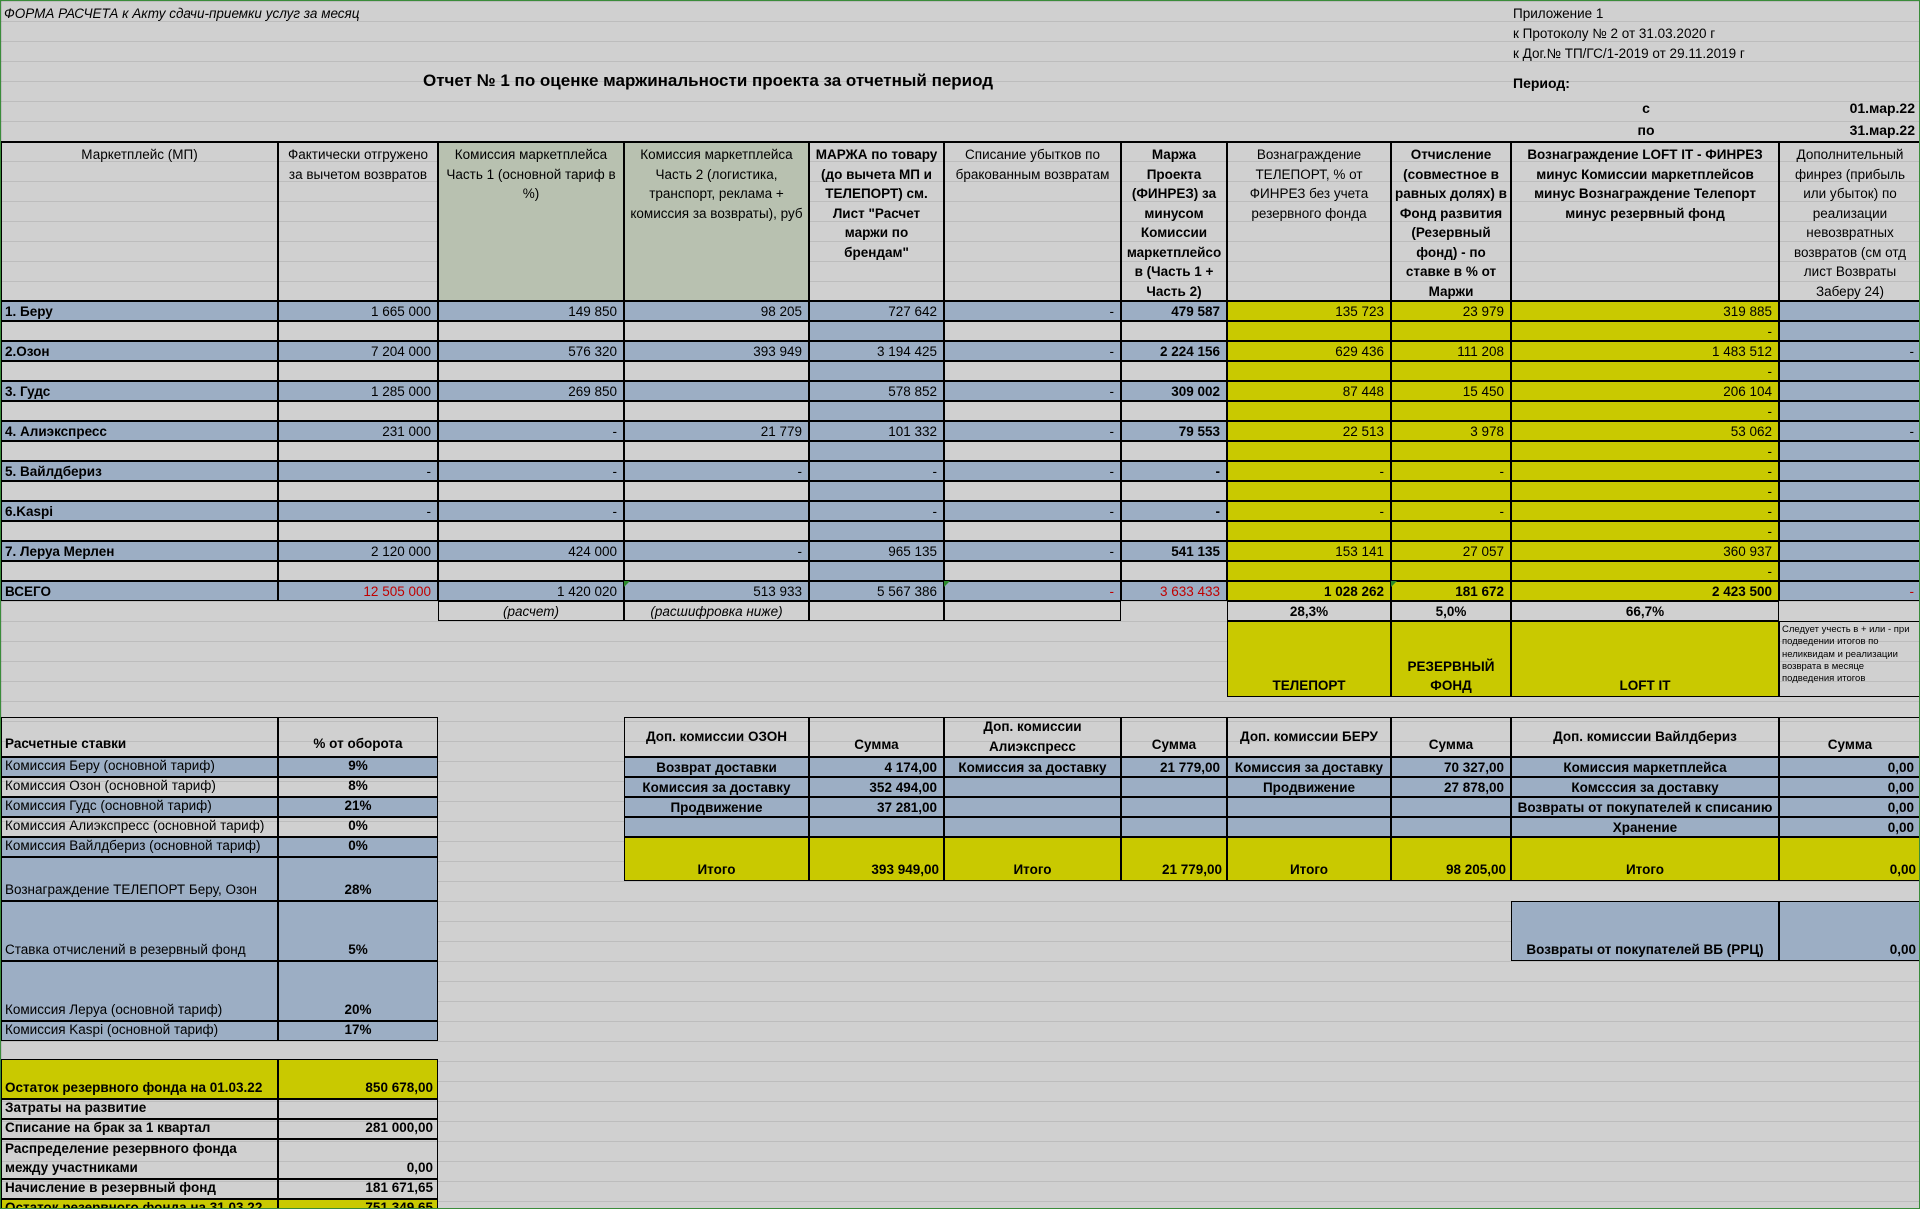  What do you see at coordinates (716, 827) in the screenshot?
I see `ozon-item-name` at bounding box center [716, 827].